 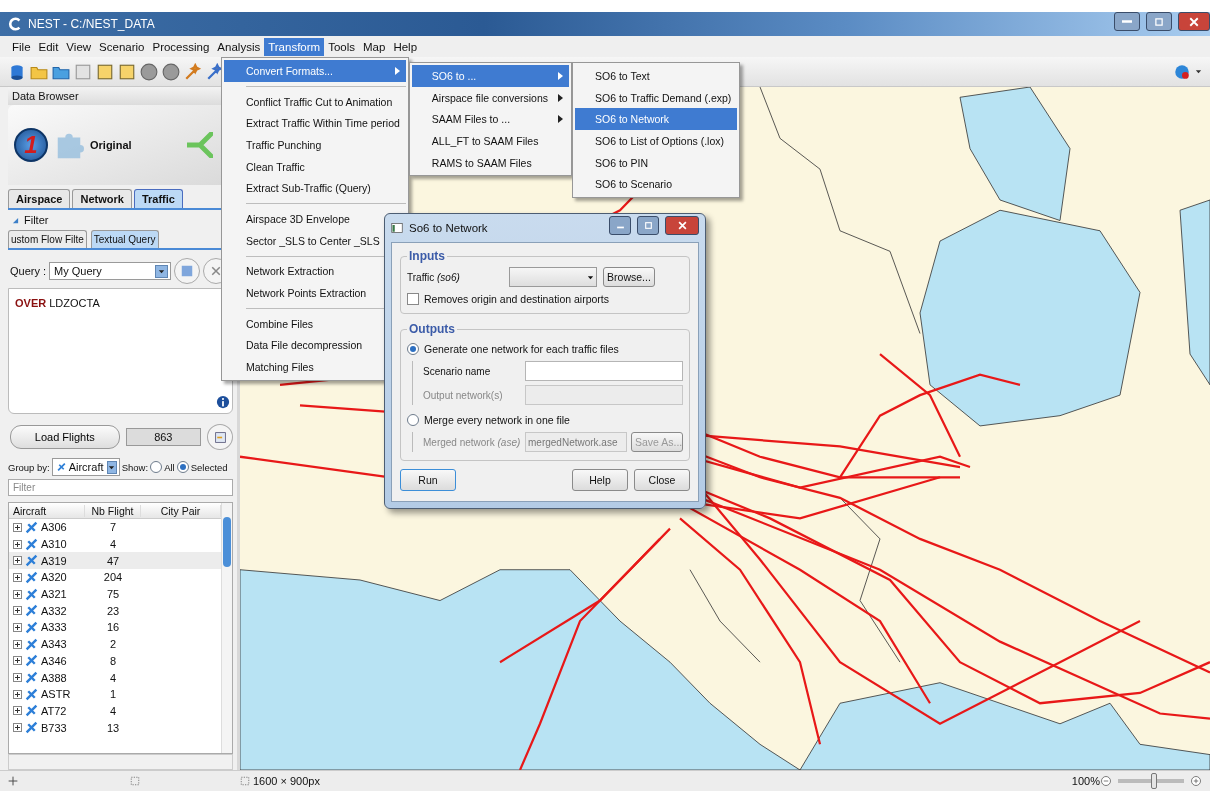 What do you see at coordinates (113, 677) in the screenshot?
I see `table-cell: 4` at bounding box center [113, 677].